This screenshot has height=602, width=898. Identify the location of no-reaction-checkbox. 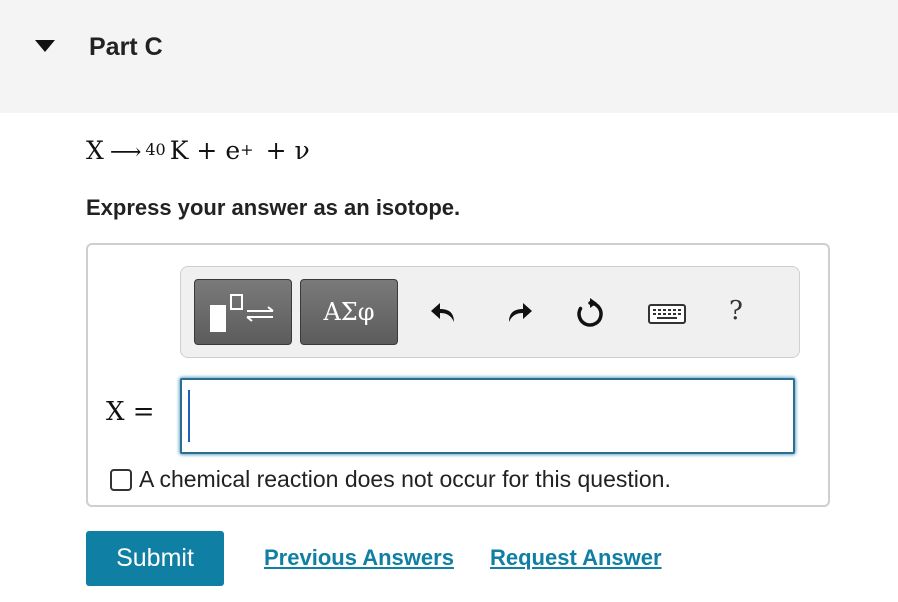
(121, 480).